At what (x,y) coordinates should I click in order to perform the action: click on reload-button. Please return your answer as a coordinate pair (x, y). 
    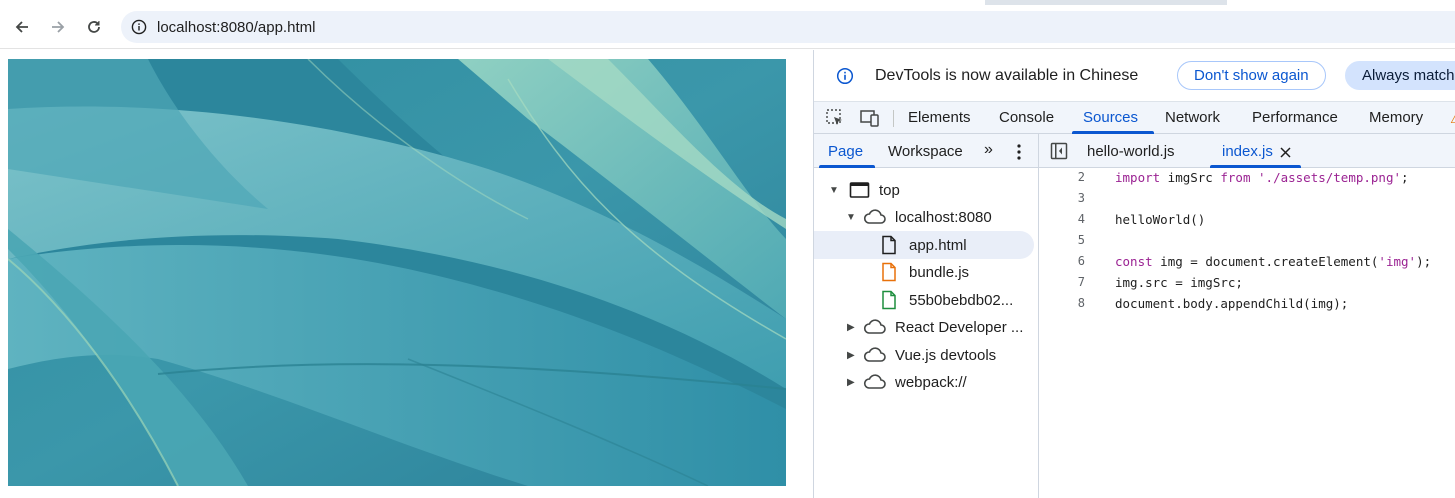
    Looking at the image, I should click on (94, 27).